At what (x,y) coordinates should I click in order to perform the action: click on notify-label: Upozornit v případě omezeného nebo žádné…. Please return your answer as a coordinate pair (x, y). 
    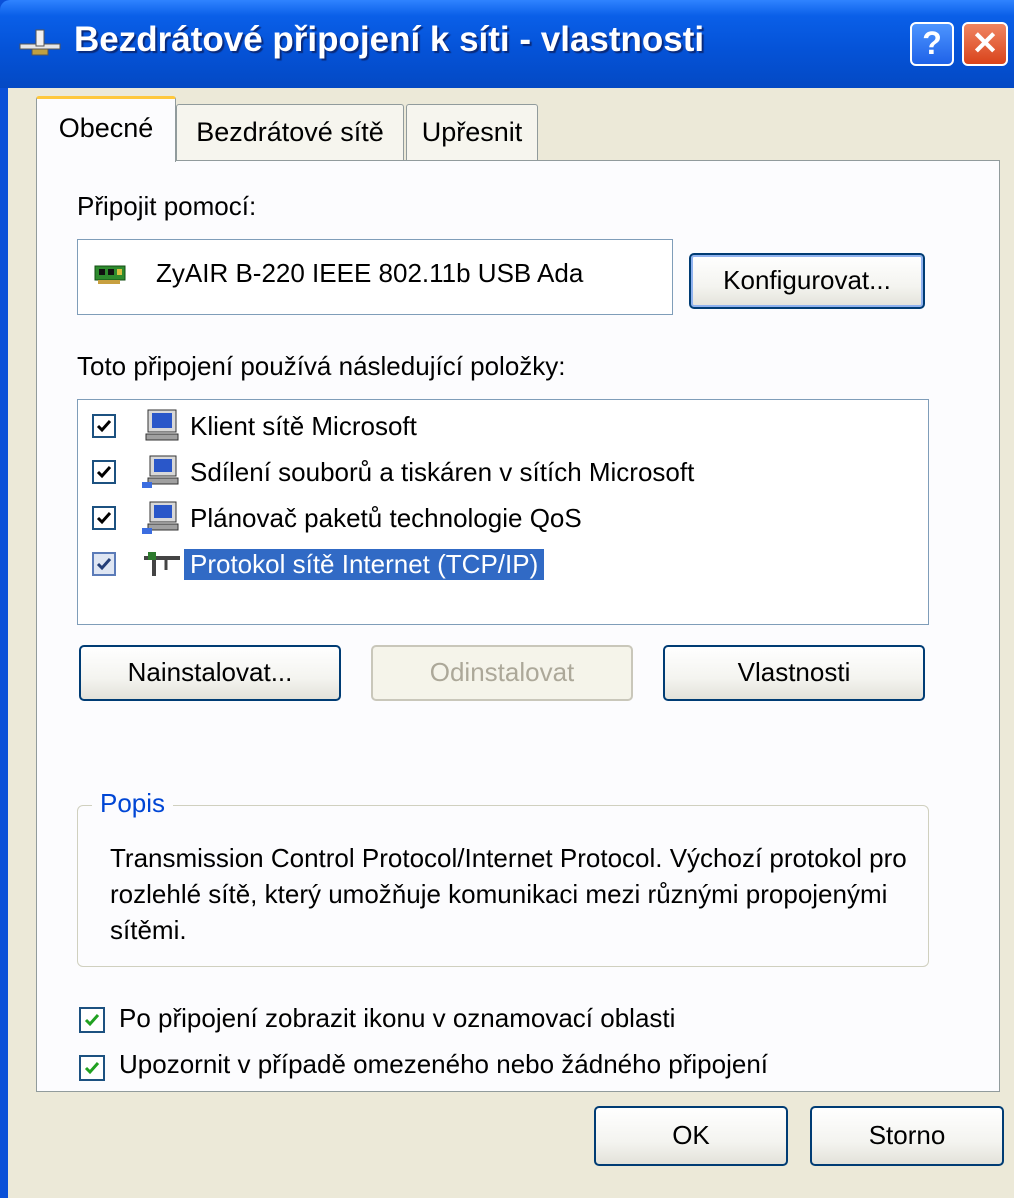
    Looking at the image, I should click on (443, 1064).